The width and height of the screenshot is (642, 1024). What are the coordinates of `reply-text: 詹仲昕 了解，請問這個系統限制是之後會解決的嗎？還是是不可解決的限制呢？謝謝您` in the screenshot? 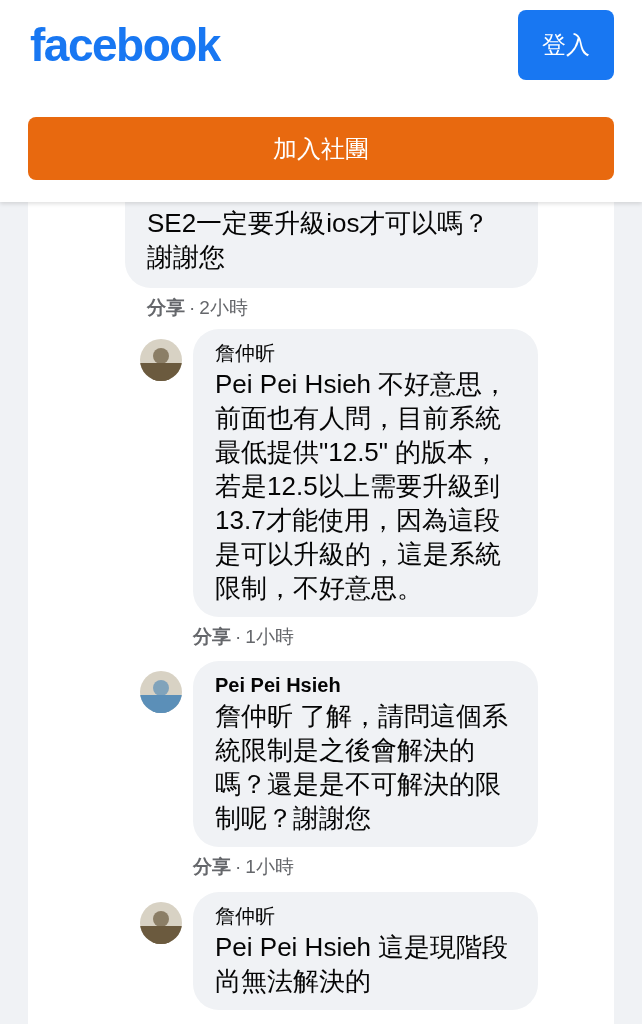 It's located at (362, 767).